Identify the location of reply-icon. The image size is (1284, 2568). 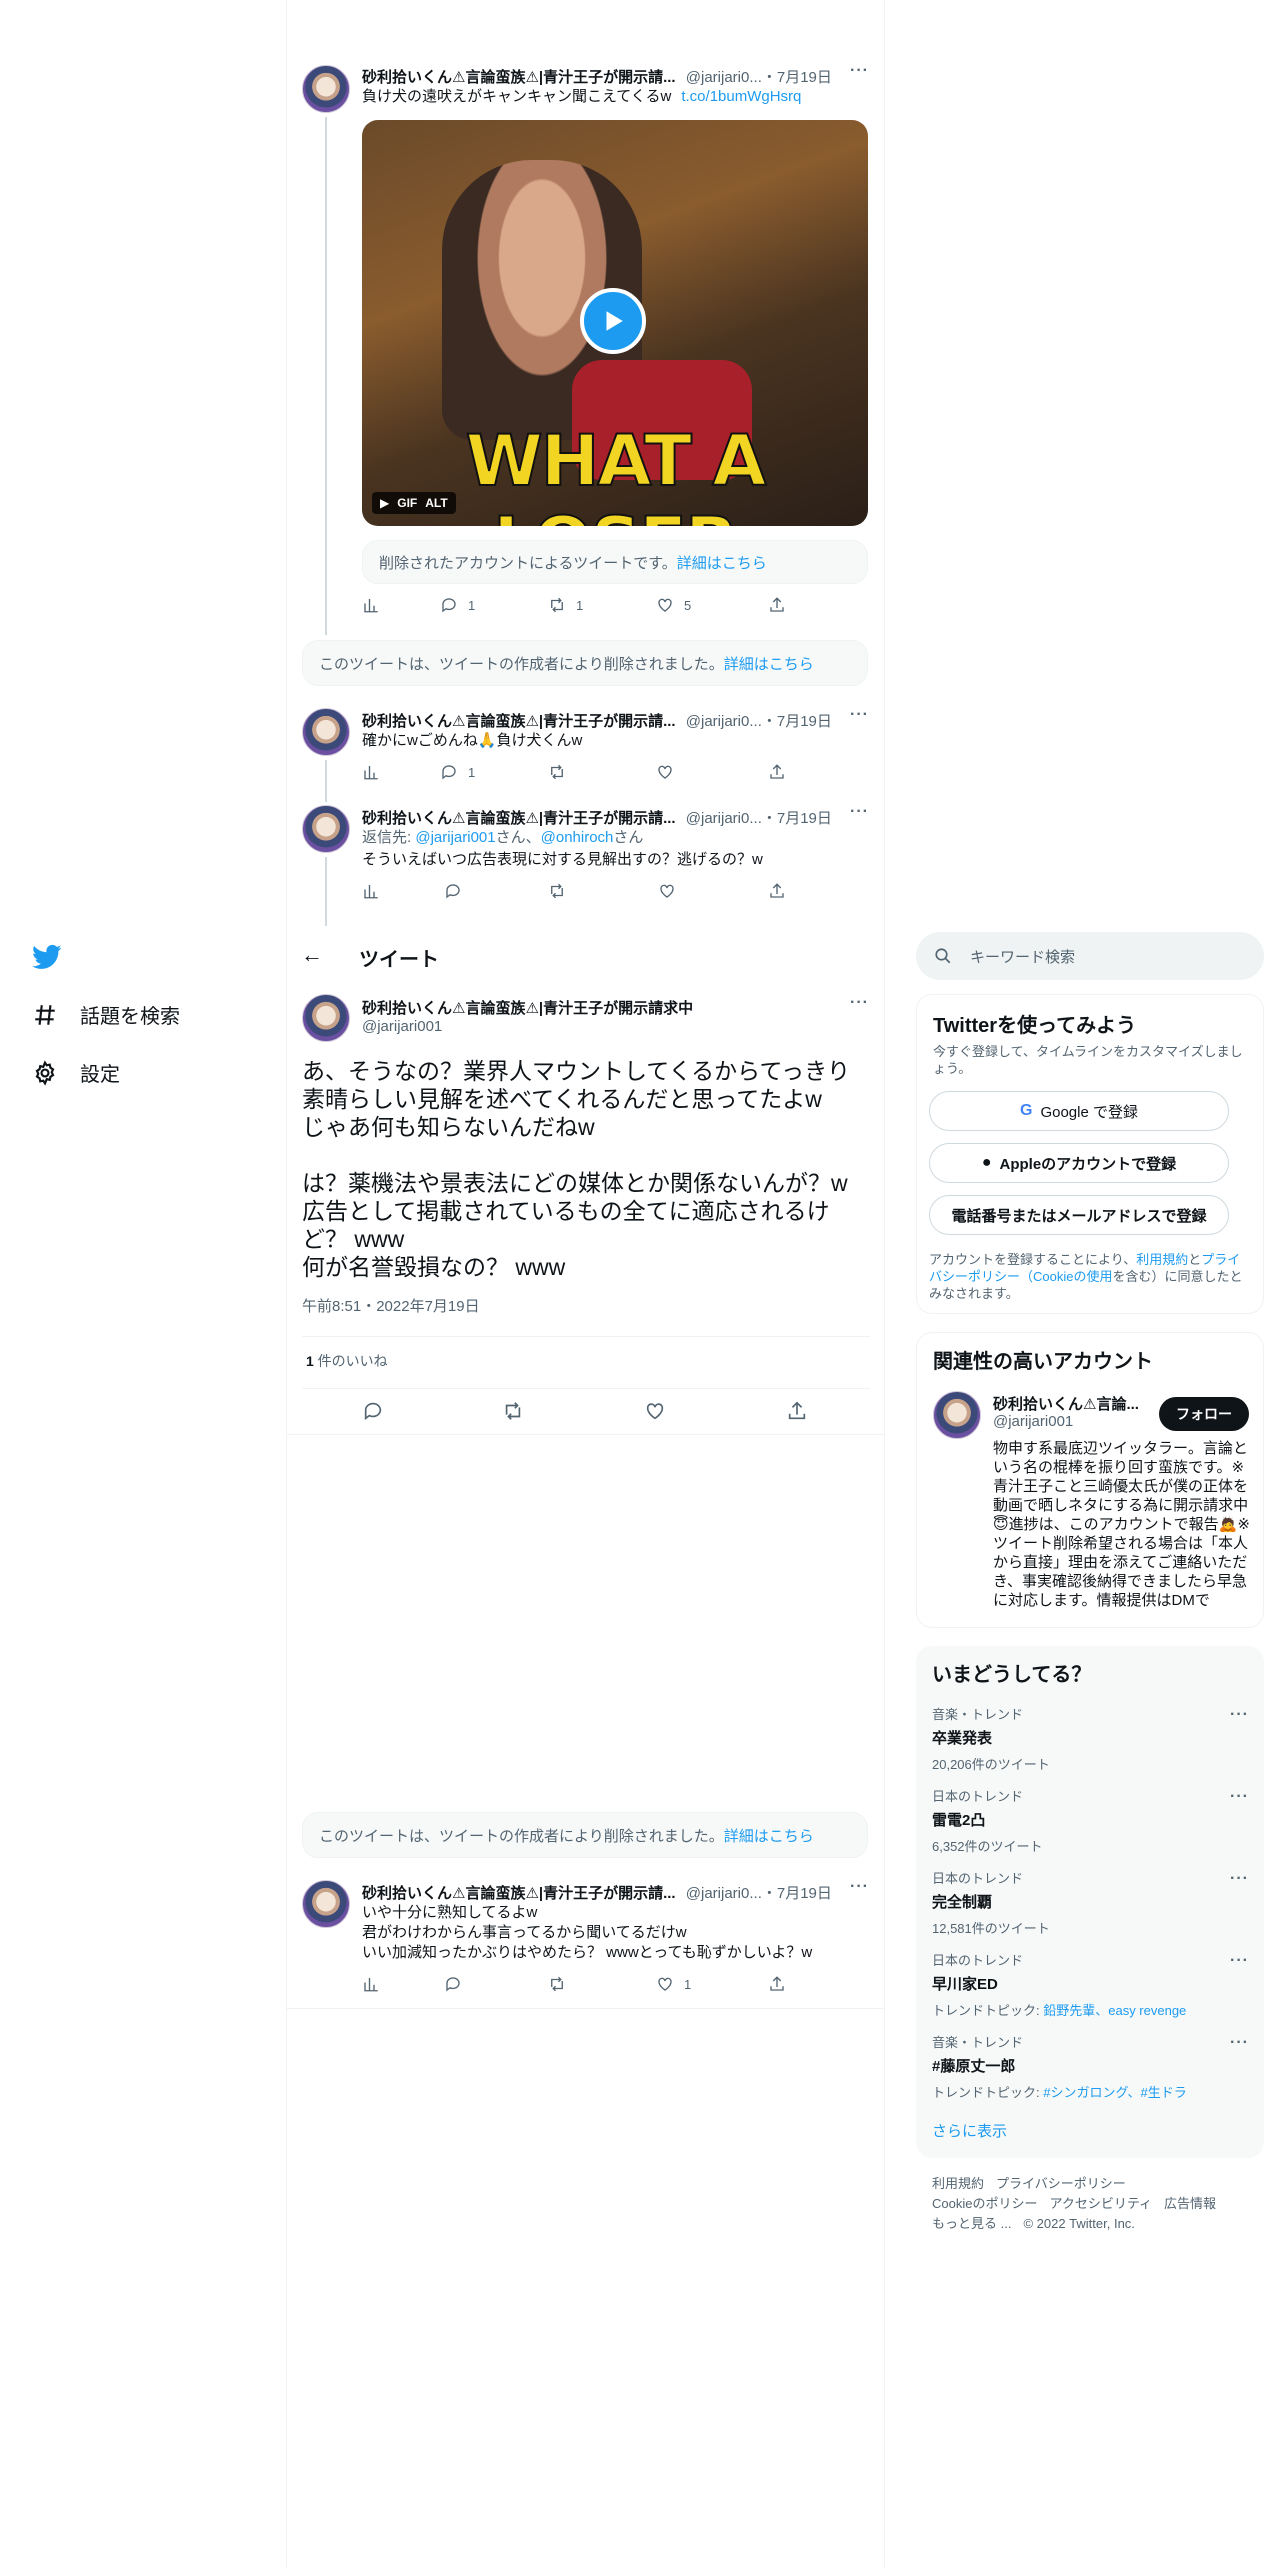
(449, 772).